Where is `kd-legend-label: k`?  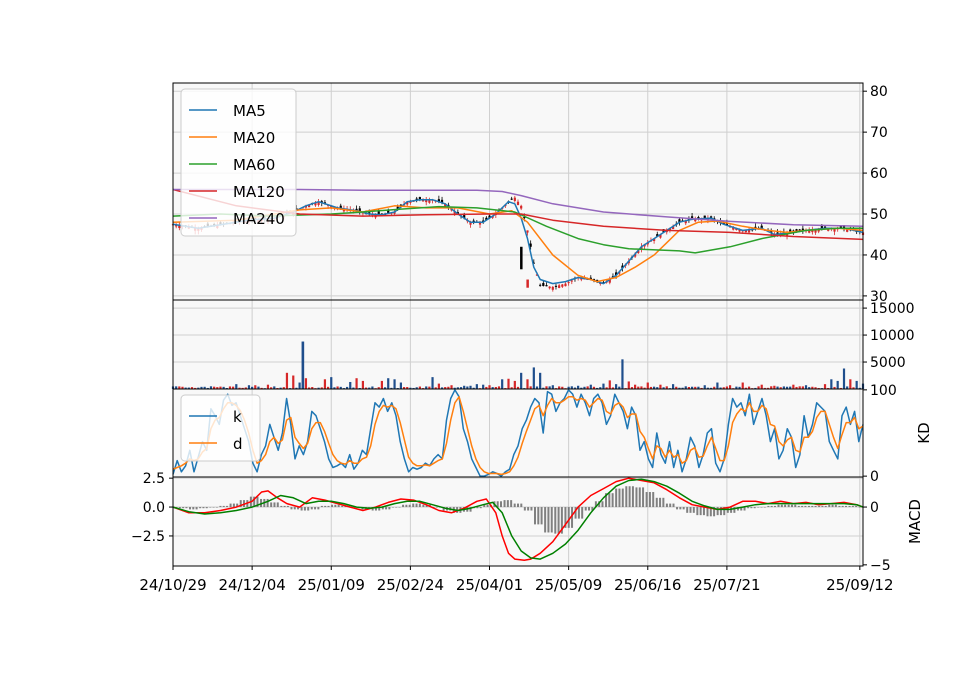 kd-legend-label: k is located at coordinates (237, 417).